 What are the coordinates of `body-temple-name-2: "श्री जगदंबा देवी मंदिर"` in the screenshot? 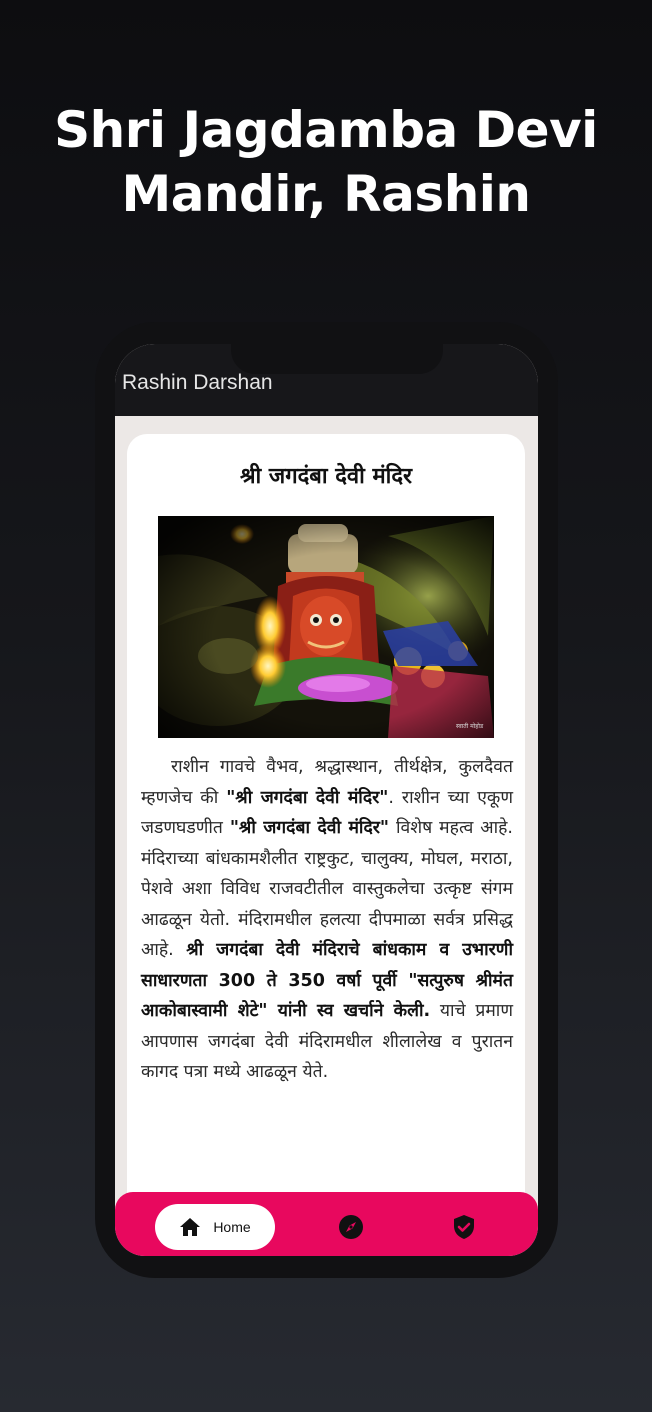 It's located at (309, 828).